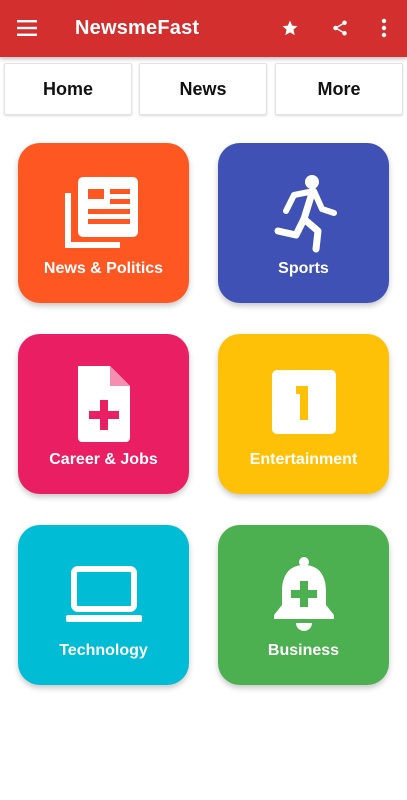  What do you see at coordinates (384, 28) in the screenshot?
I see `more-vert-icon` at bounding box center [384, 28].